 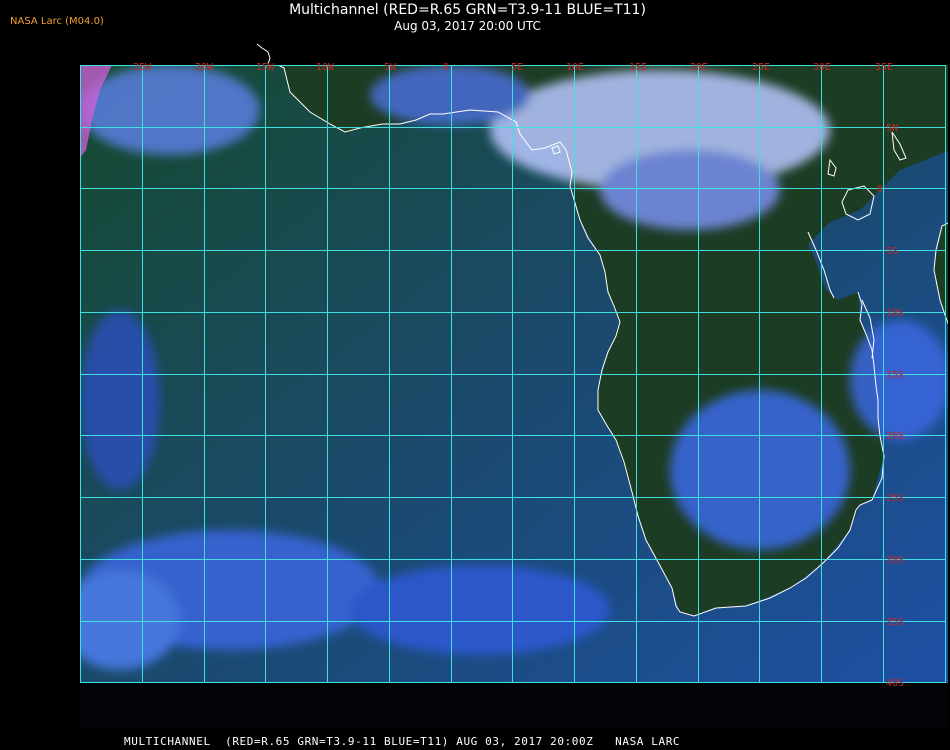 What do you see at coordinates (265, 67) in the screenshot?
I see `lon-label-15W: 15W` at bounding box center [265, 67].